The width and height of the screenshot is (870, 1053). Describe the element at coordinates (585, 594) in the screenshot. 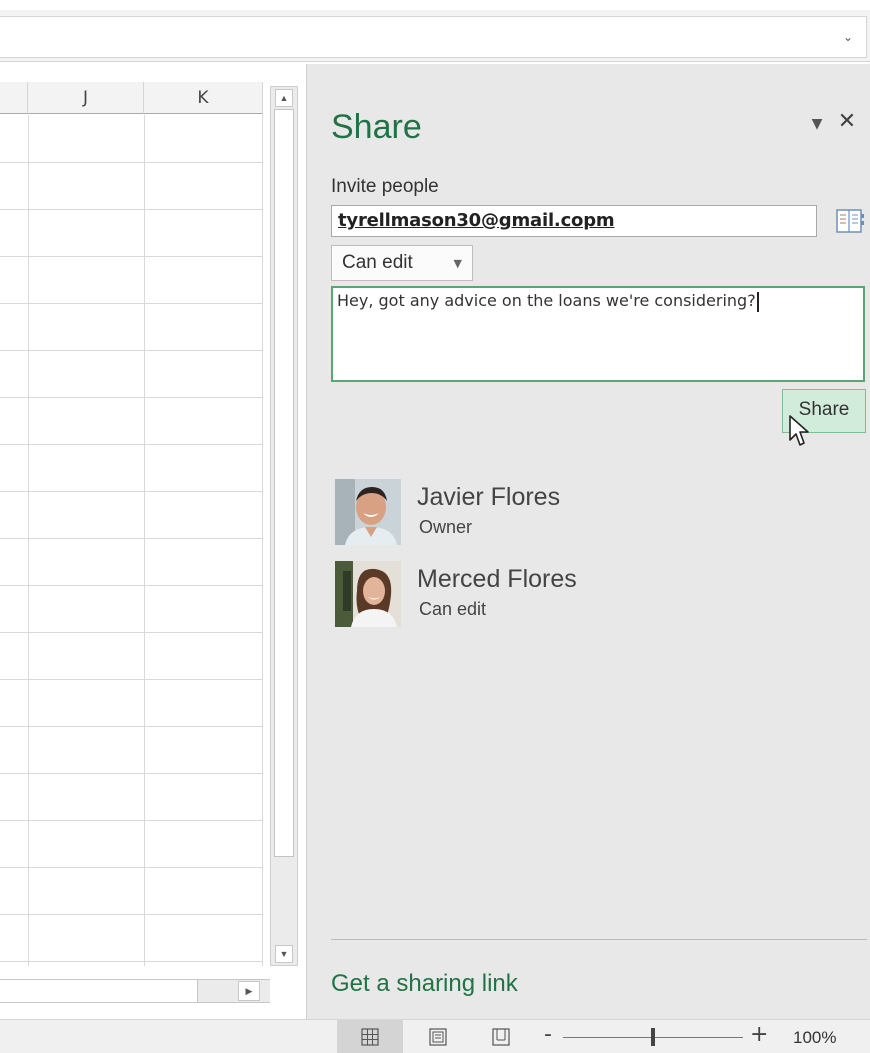

I see `person-item: Merced Flores Can edit` at that location.